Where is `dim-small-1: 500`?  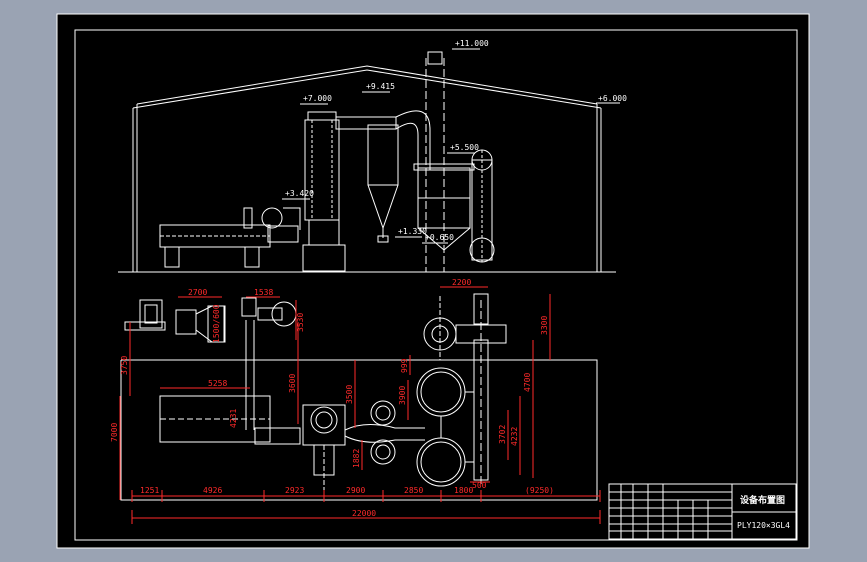 dim-small-1: 500 is located at coordinates (479, 485).